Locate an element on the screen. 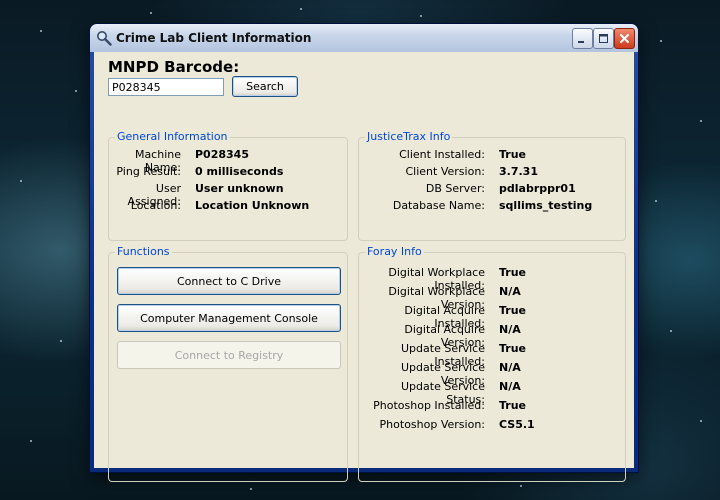 The image size is (720, 500). close-icon is located at coordinates (624, 38).